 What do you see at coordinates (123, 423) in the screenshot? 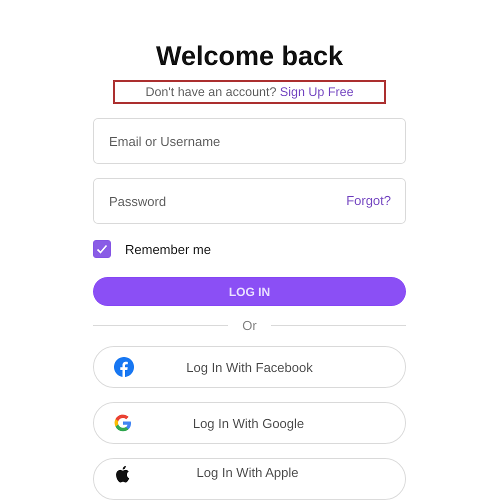
I see `google-icon` at bounding box center [123, 423].